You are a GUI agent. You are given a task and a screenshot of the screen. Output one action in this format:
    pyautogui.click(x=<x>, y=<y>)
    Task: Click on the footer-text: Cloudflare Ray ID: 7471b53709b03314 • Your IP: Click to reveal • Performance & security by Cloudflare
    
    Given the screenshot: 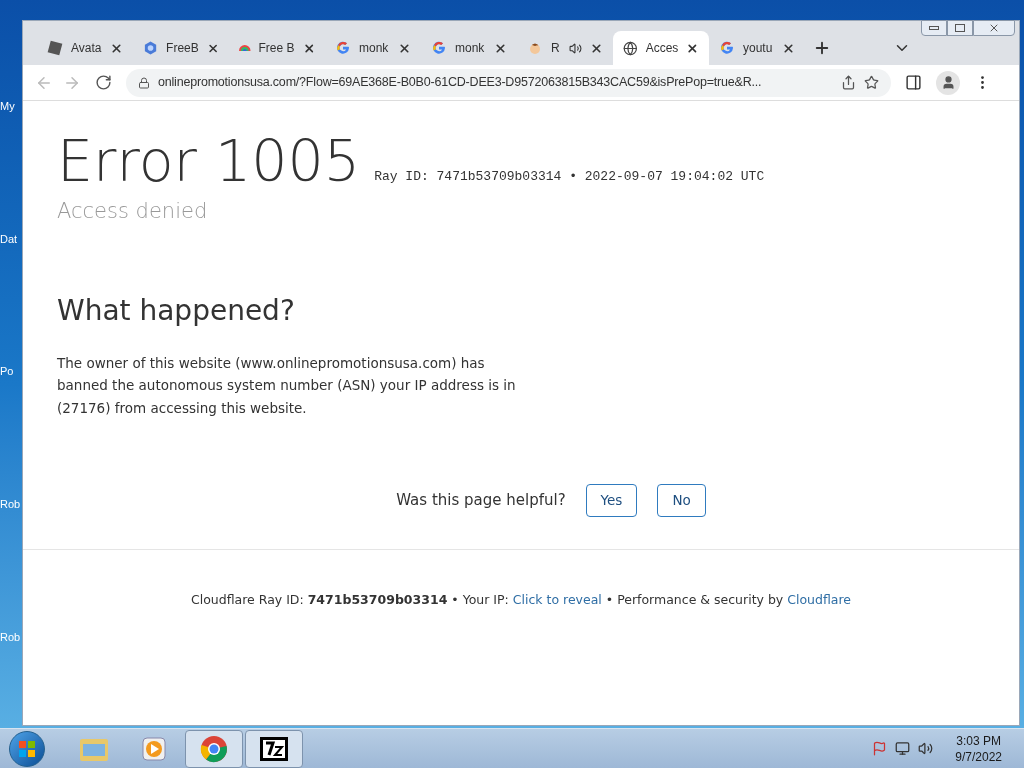 What is the action you would take?
    pyautogui.click(x=521, y=600)
    